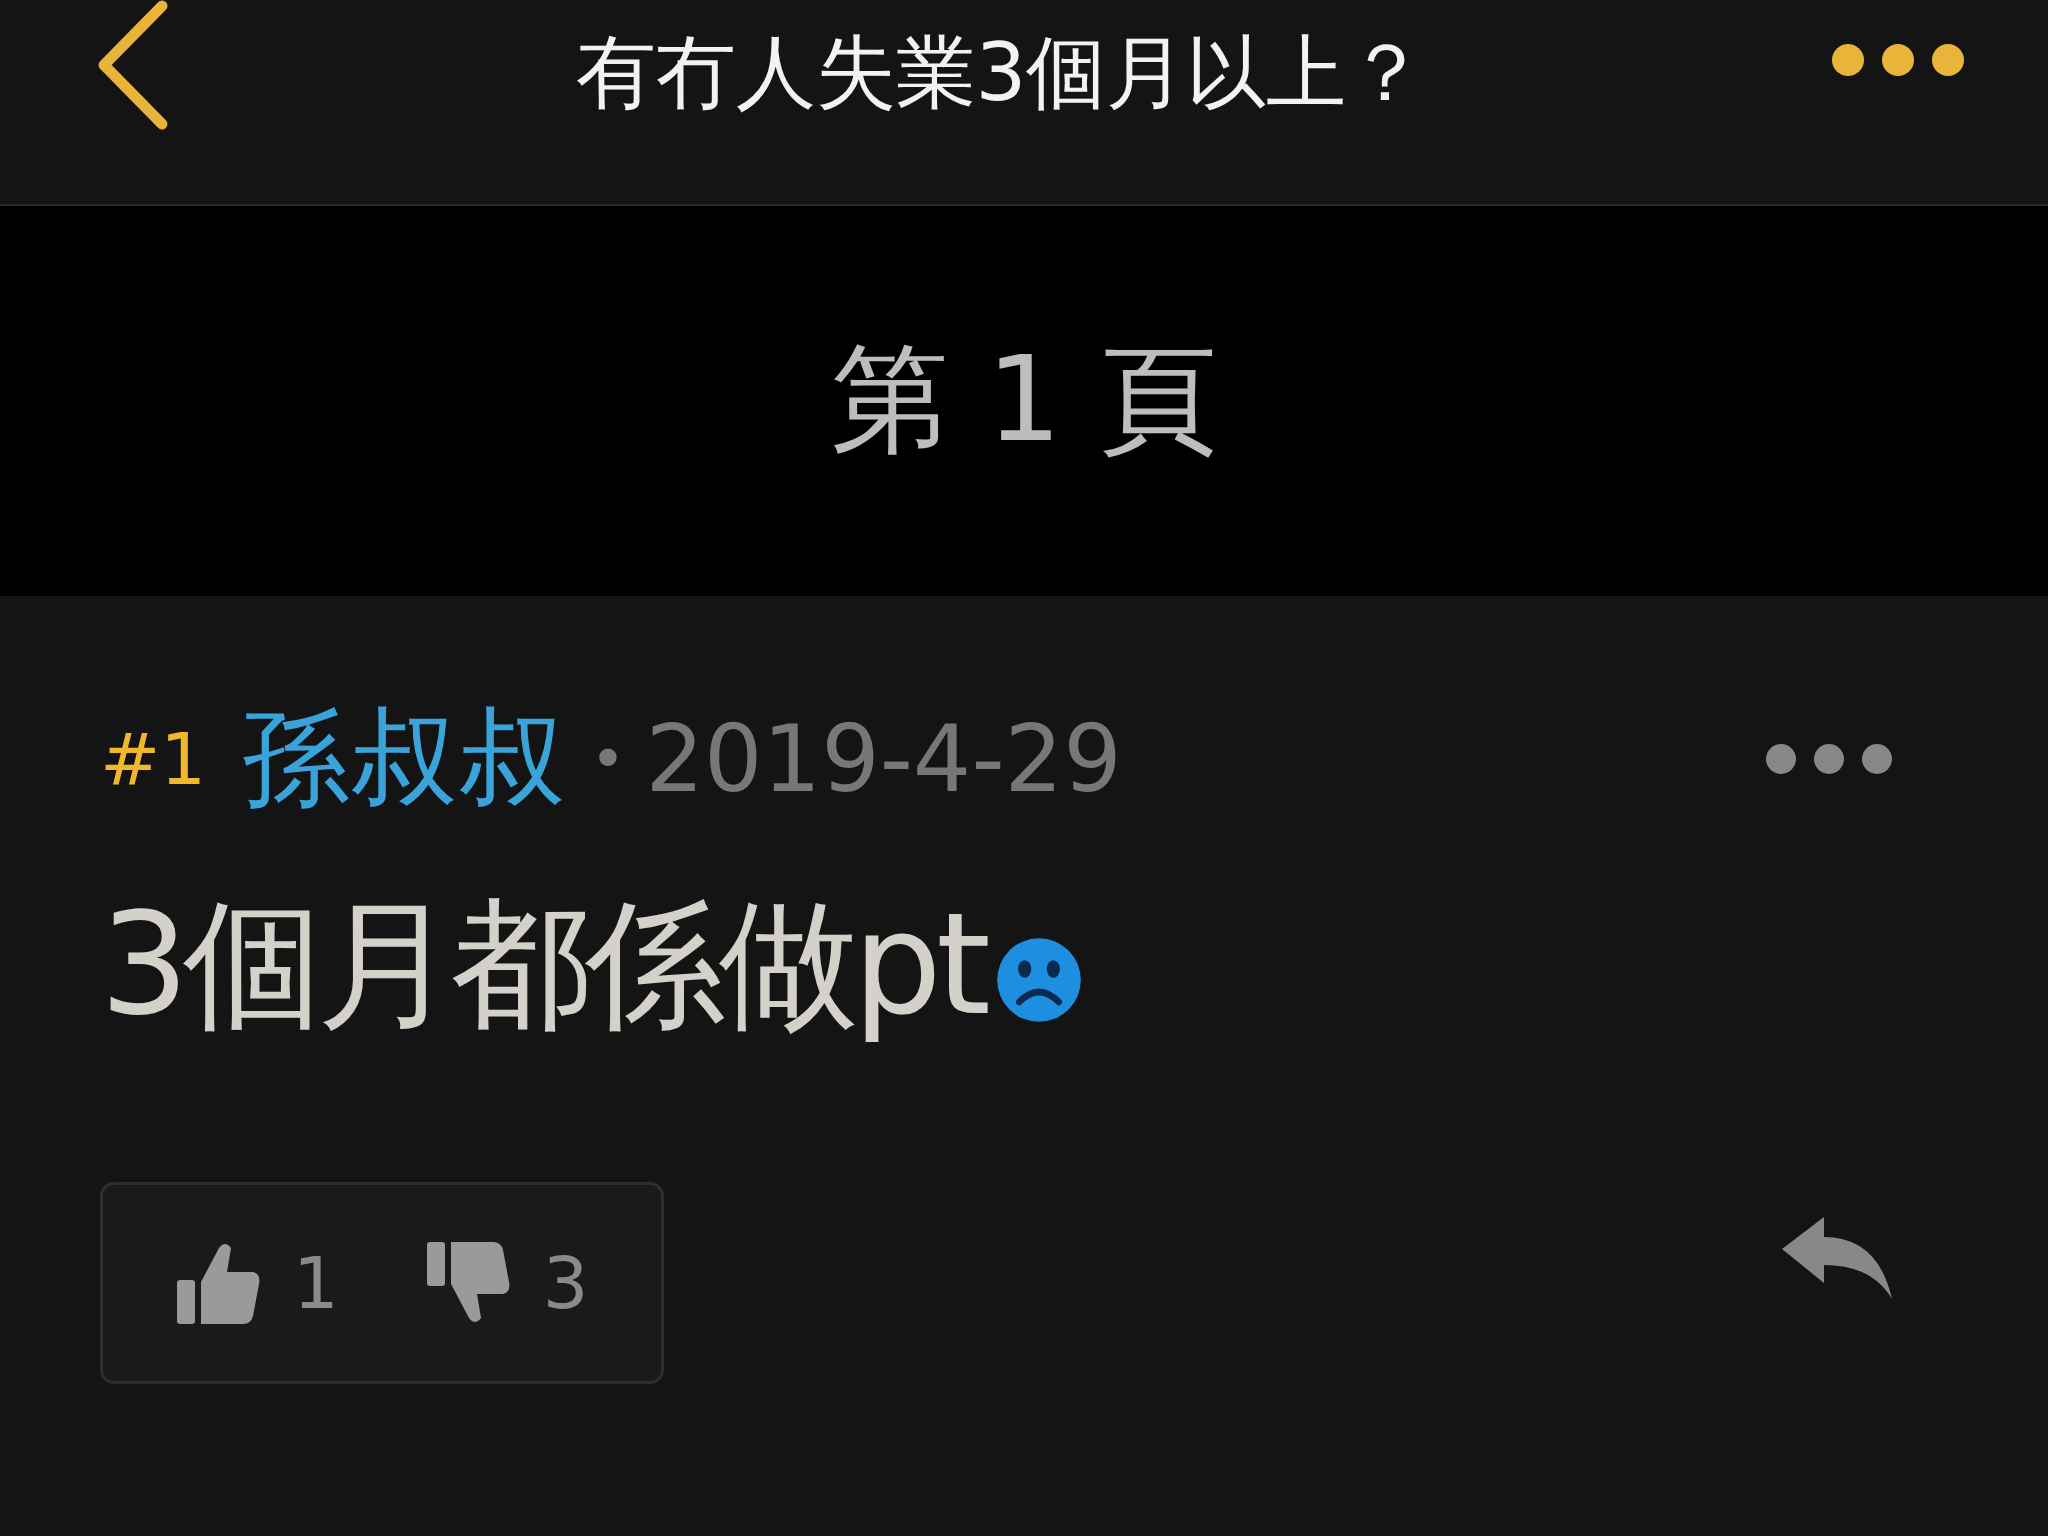 The width and height of the screenshot is (2048, 1536). What do you see at coordinates (565, 1283) in the screenshot?
I see `vote-count: 3` at bounding box center [565, 1283].